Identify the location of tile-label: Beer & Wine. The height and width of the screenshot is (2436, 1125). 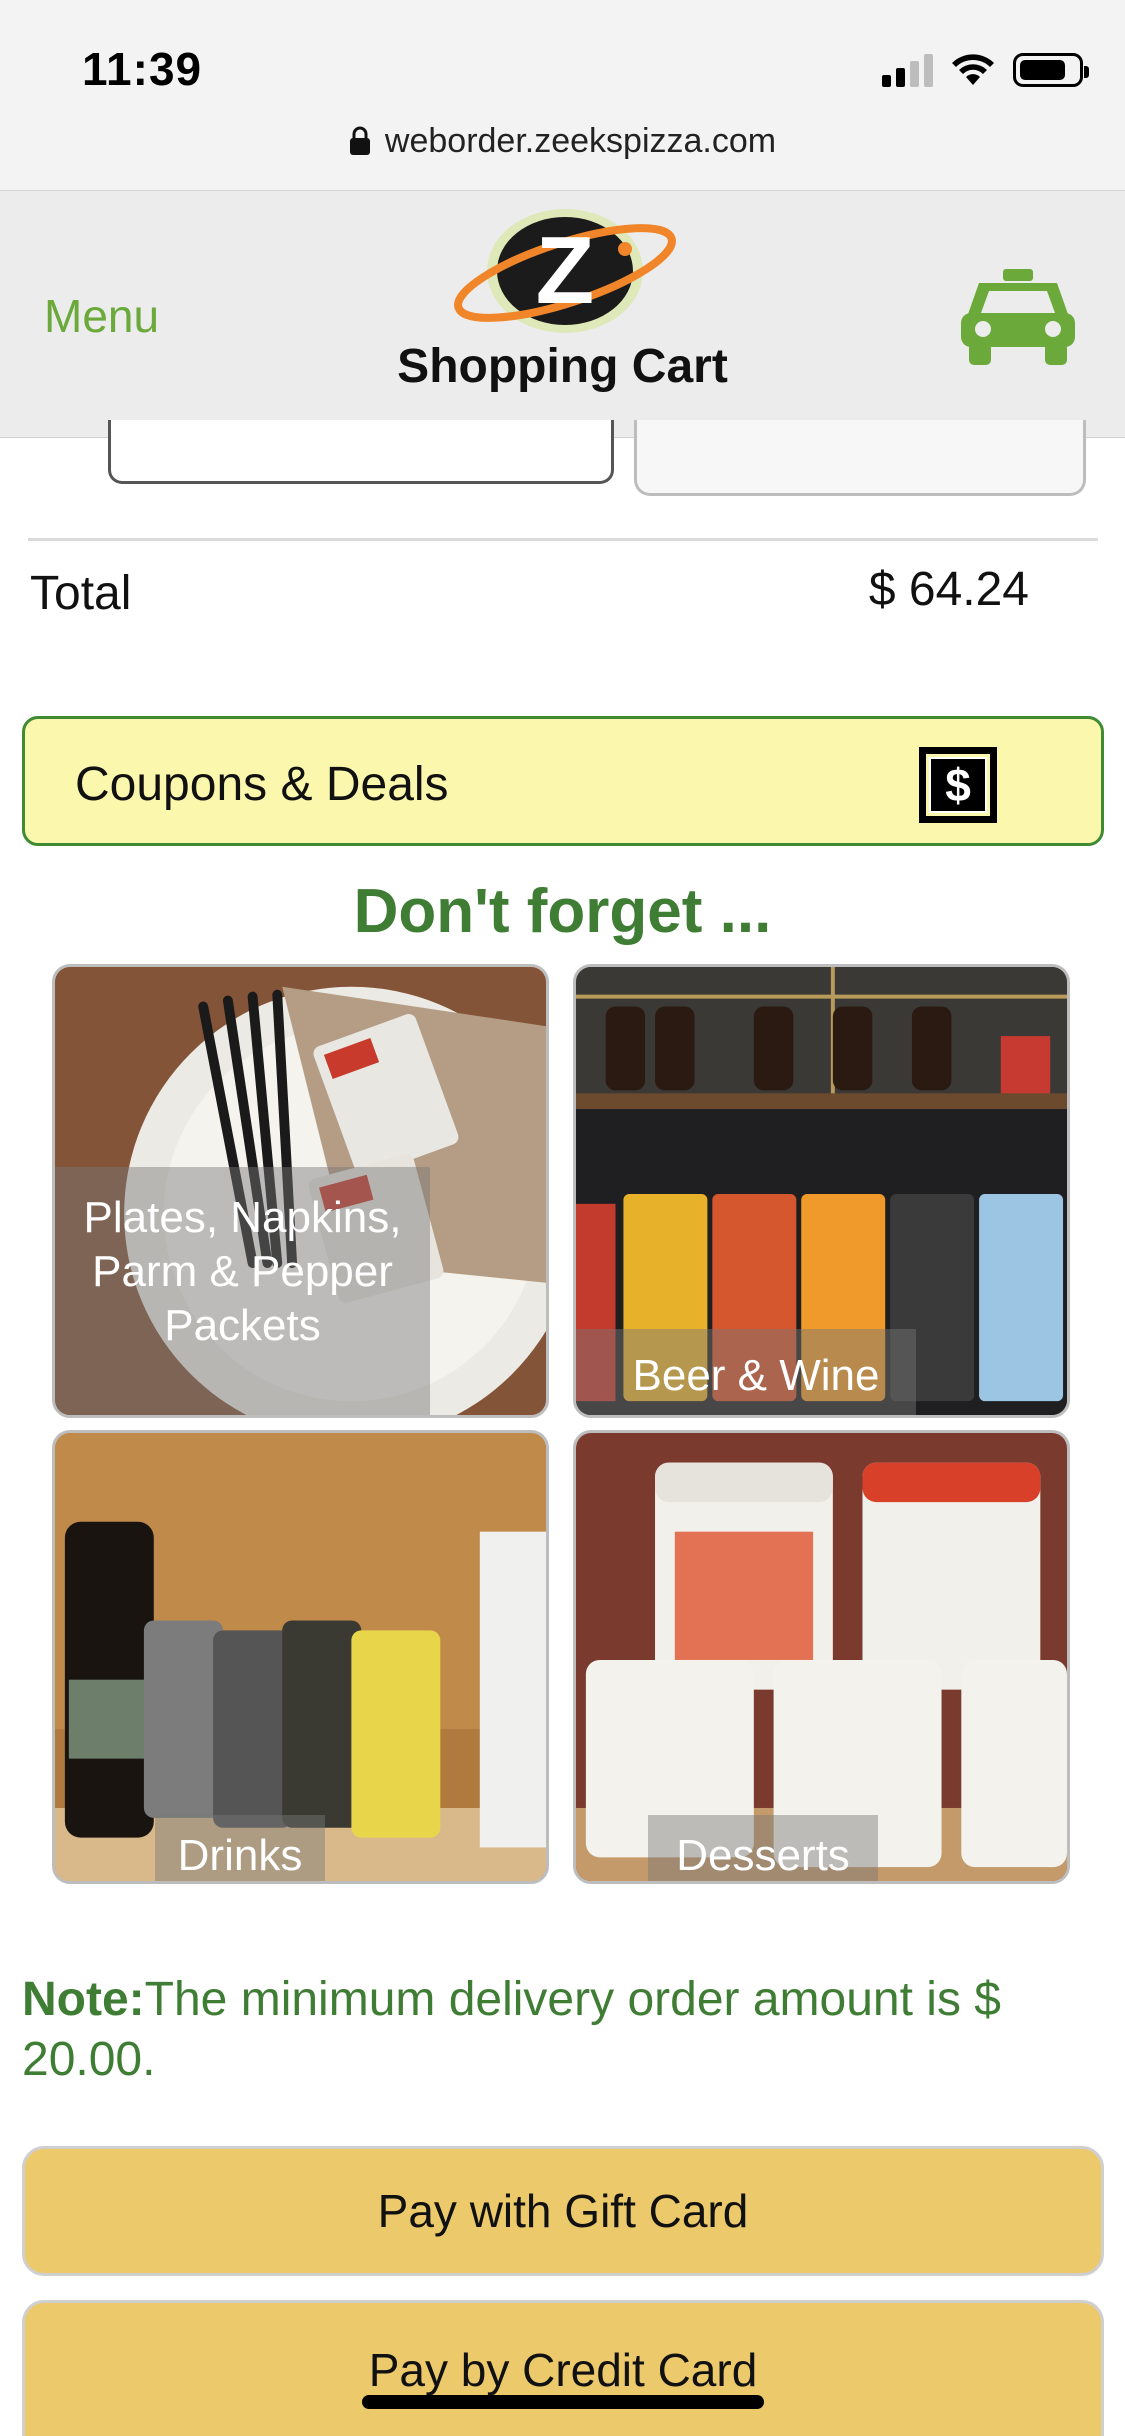
(746, 1372).